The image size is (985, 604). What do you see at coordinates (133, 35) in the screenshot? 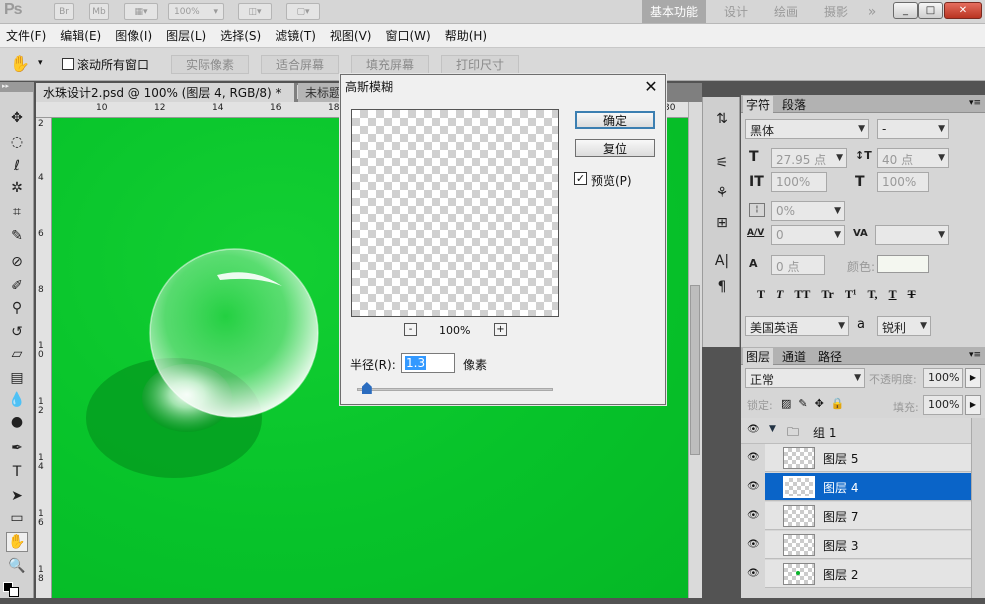
I see `menu-image: 图像(I)` at bounding box center [133, 35].